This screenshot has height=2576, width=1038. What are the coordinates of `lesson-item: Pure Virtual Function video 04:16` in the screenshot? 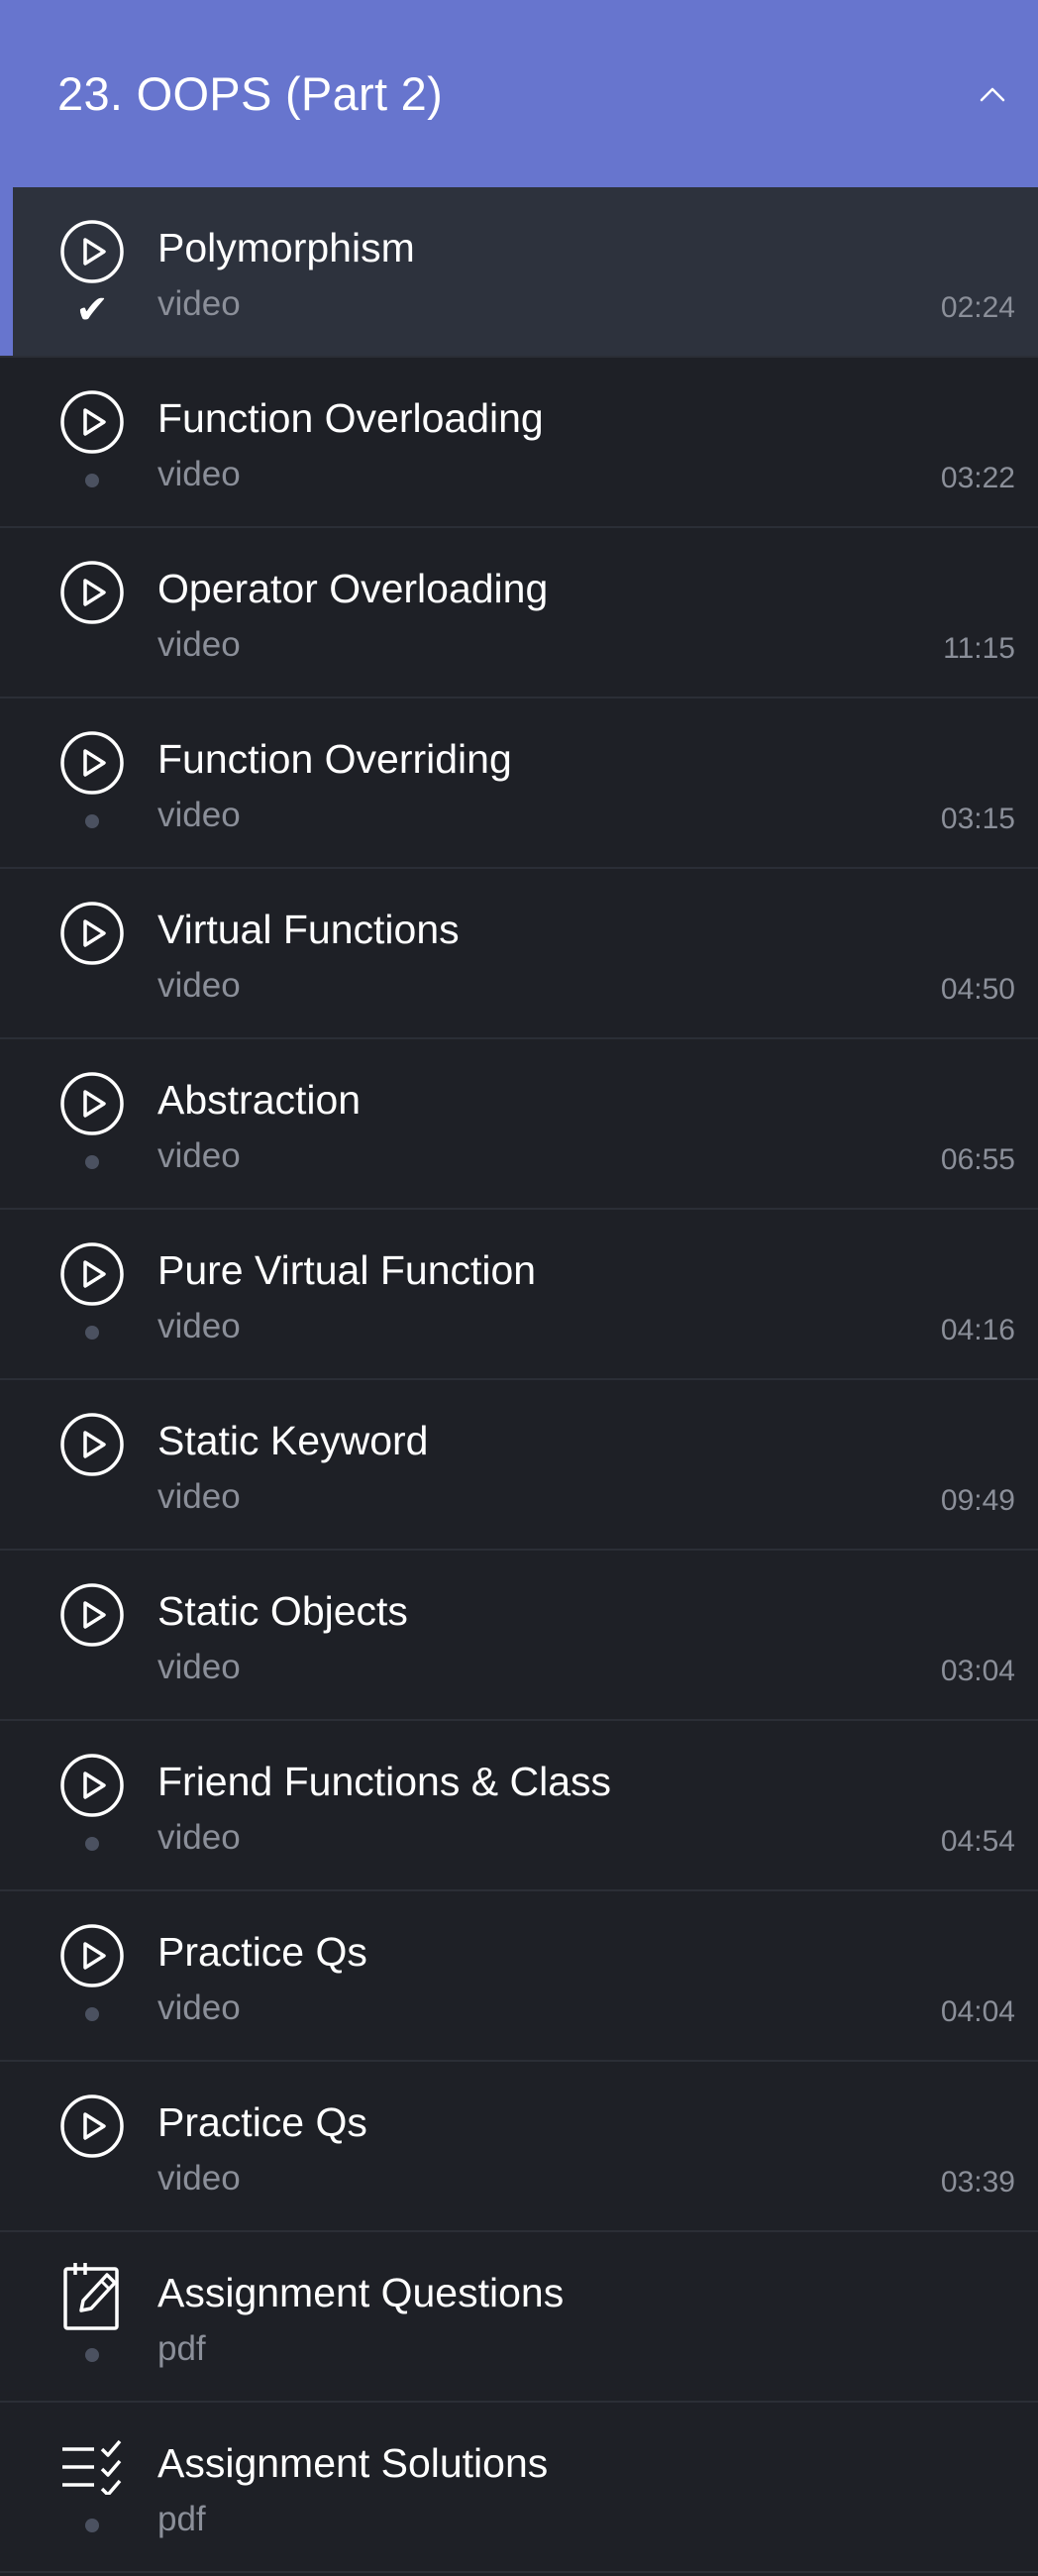 It's located at (519, 1295).